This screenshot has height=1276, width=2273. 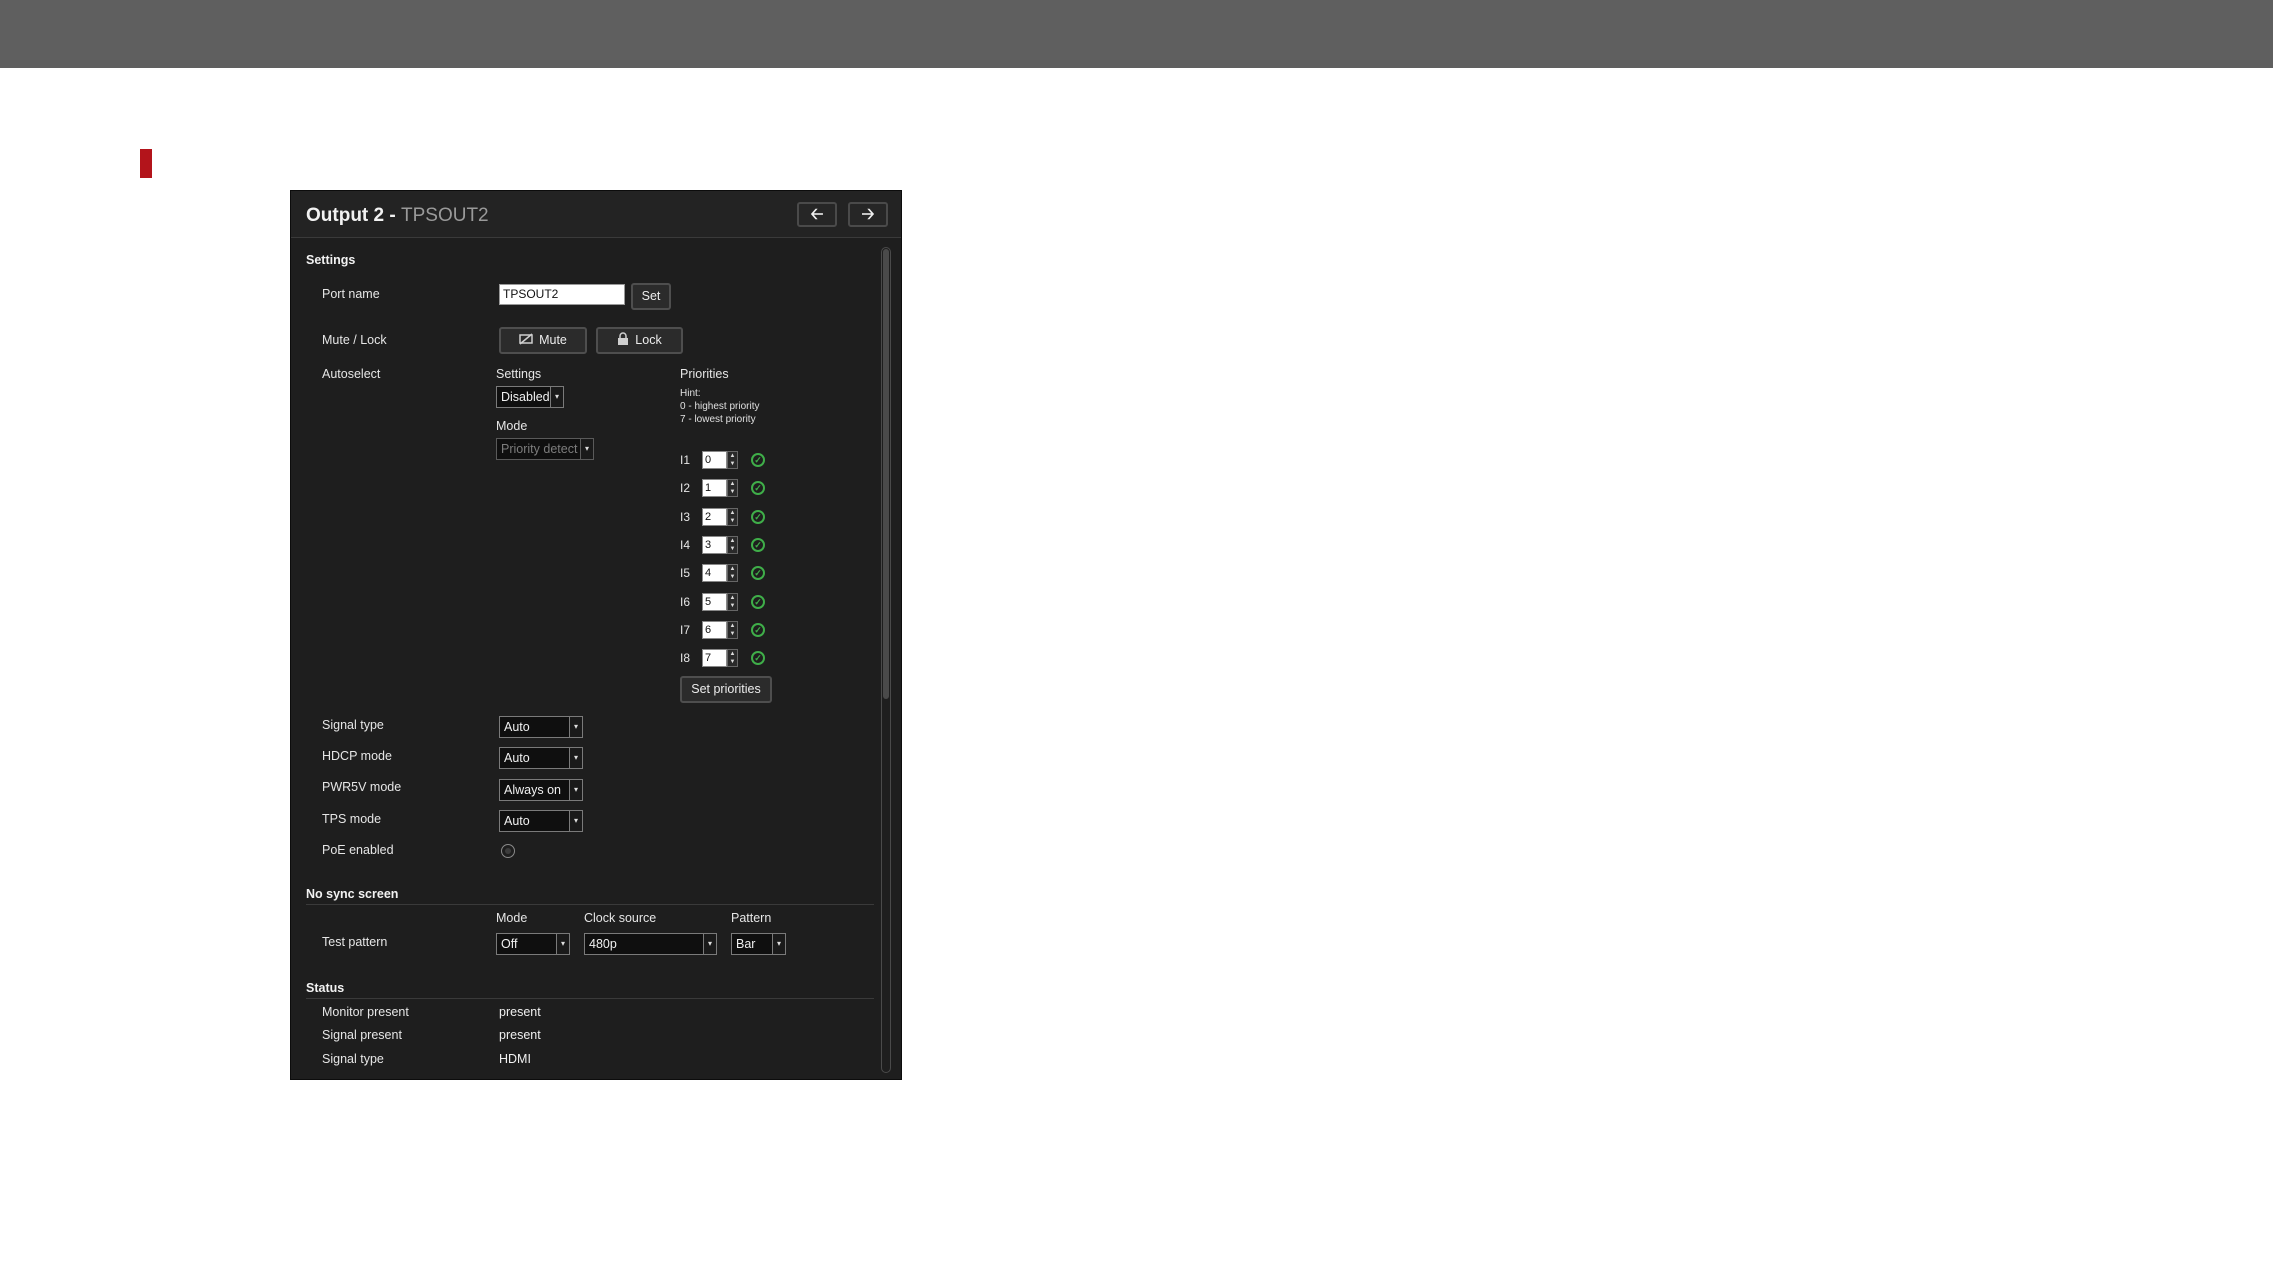 What do you see at coordinates (720, 406) in the screenshot?
I see `priority-hint-highest: 0 - highest priority` at bounding box center [720, 406].